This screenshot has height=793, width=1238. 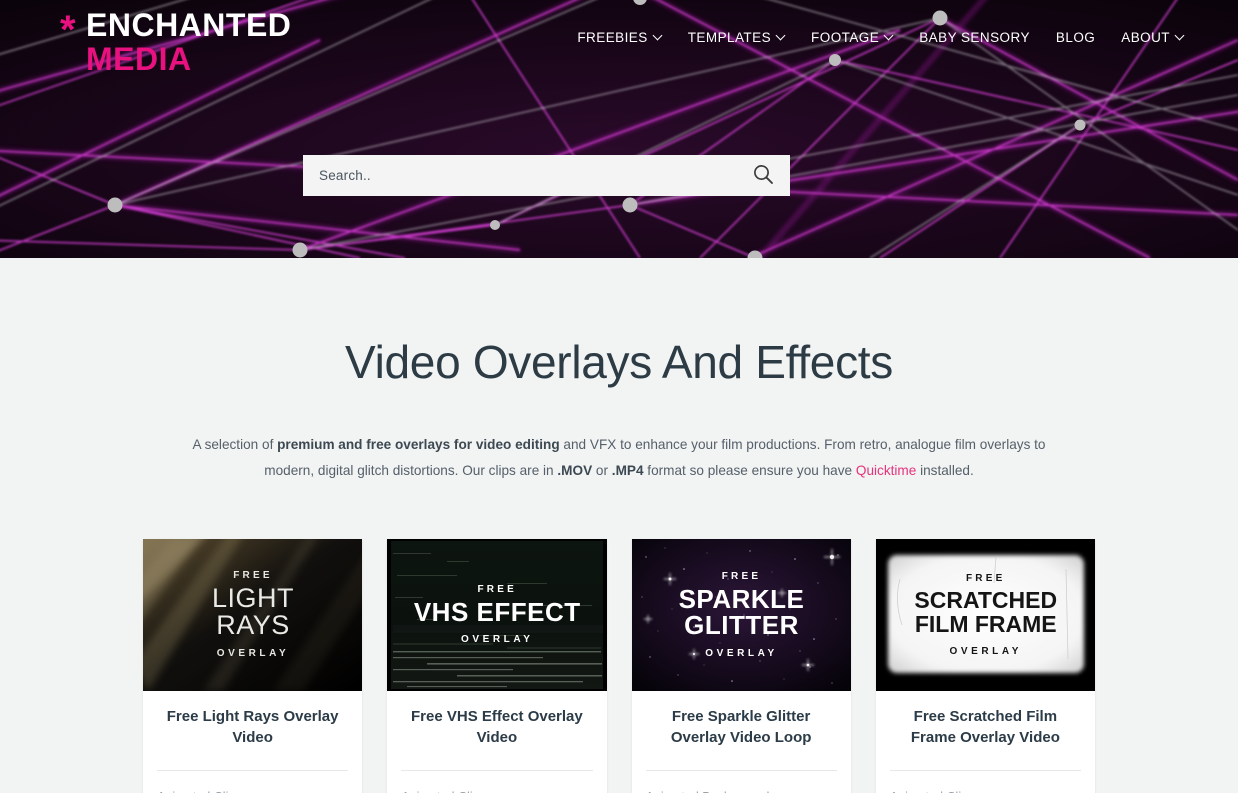 What do you see at coordinates (497, 614) in the screenshot?
I see `card-thumbnail-vhs-effect: FREE VHS EFFECT OVERLAY` at bounding box center [497, 614].